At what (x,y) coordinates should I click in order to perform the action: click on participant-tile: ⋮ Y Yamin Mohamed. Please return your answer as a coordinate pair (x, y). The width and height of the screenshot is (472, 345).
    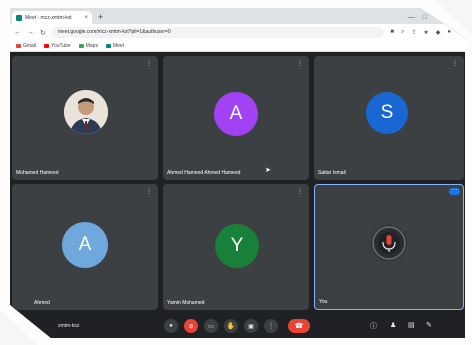
    Looking at the image, I should click on (236, 247).